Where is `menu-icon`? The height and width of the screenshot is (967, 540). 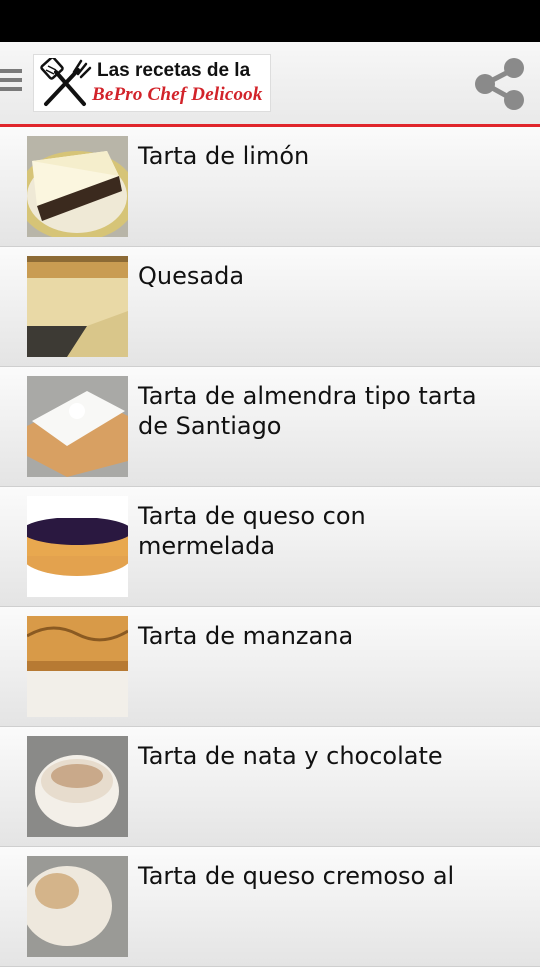
menu-icon is located at coordinates (13, 84).